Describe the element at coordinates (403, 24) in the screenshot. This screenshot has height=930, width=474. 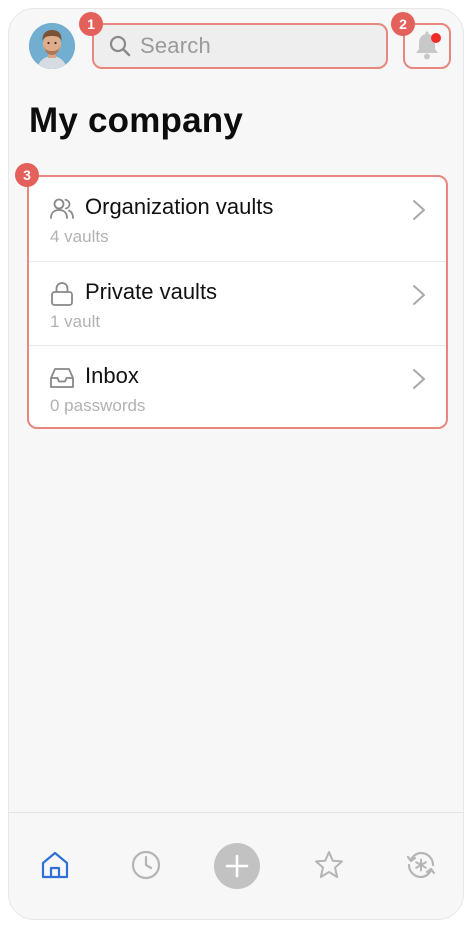
I see `annotation-badge-2: 2` at that location.